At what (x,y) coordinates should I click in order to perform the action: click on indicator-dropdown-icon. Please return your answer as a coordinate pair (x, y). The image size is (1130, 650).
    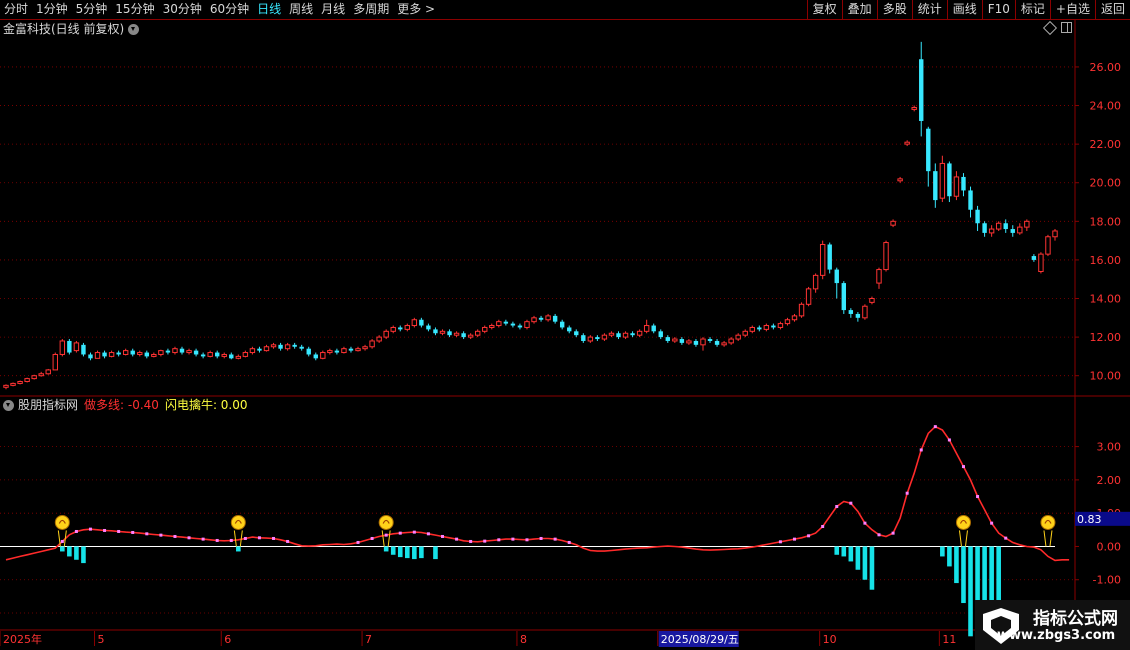
    Looking at the image, I should click on (8, 405).